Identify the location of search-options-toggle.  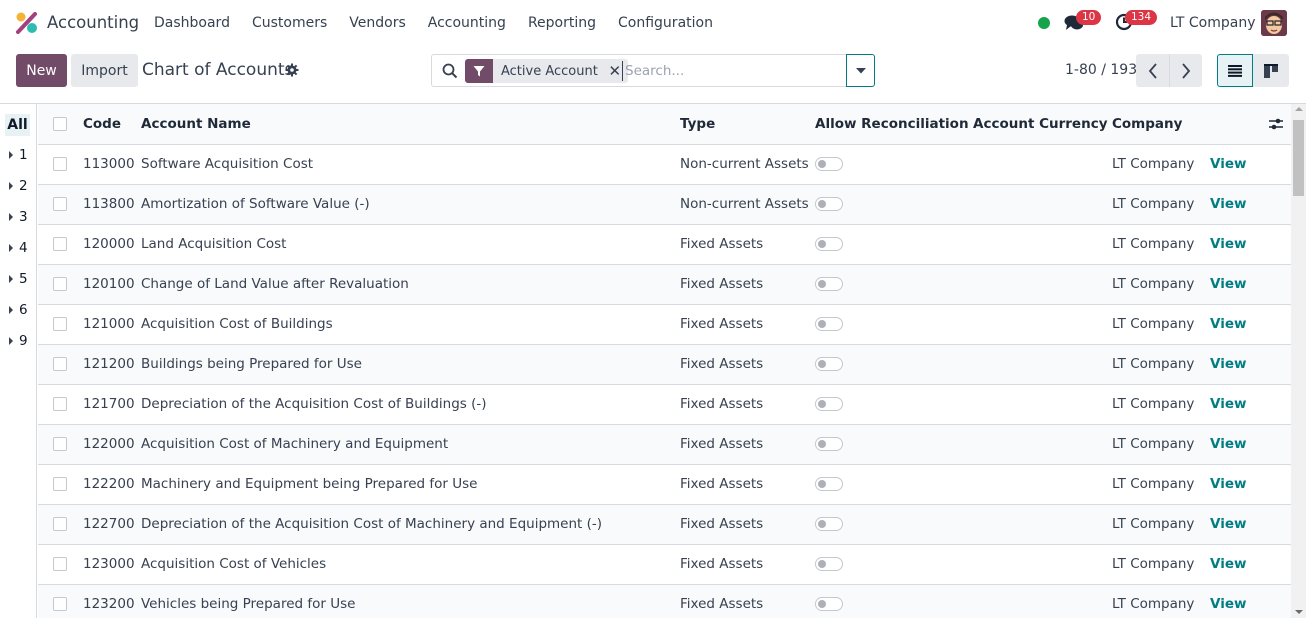
(860, 70).